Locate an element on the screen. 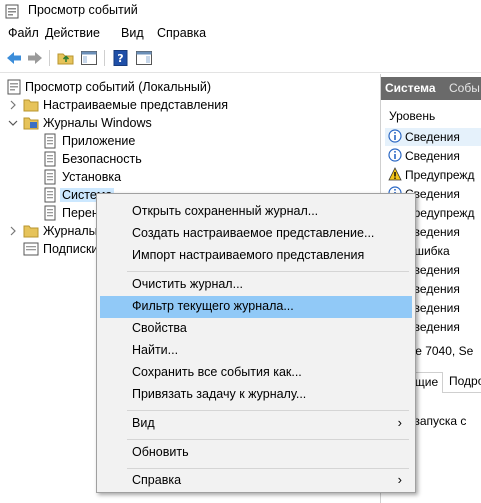 The width and height of the screenshot is (481, 503). help-icon: ? is located at coordinates (121, 58).